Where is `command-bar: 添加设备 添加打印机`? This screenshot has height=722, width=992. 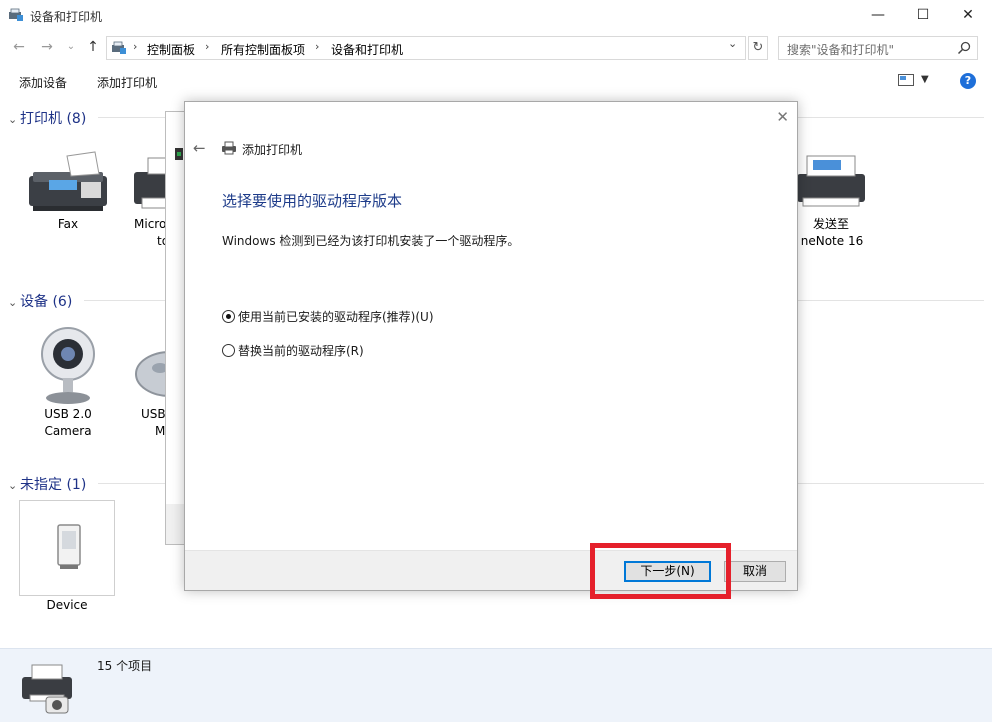 command-bar: 添加设备 添加打印机 is located at coordinates (496, 81).